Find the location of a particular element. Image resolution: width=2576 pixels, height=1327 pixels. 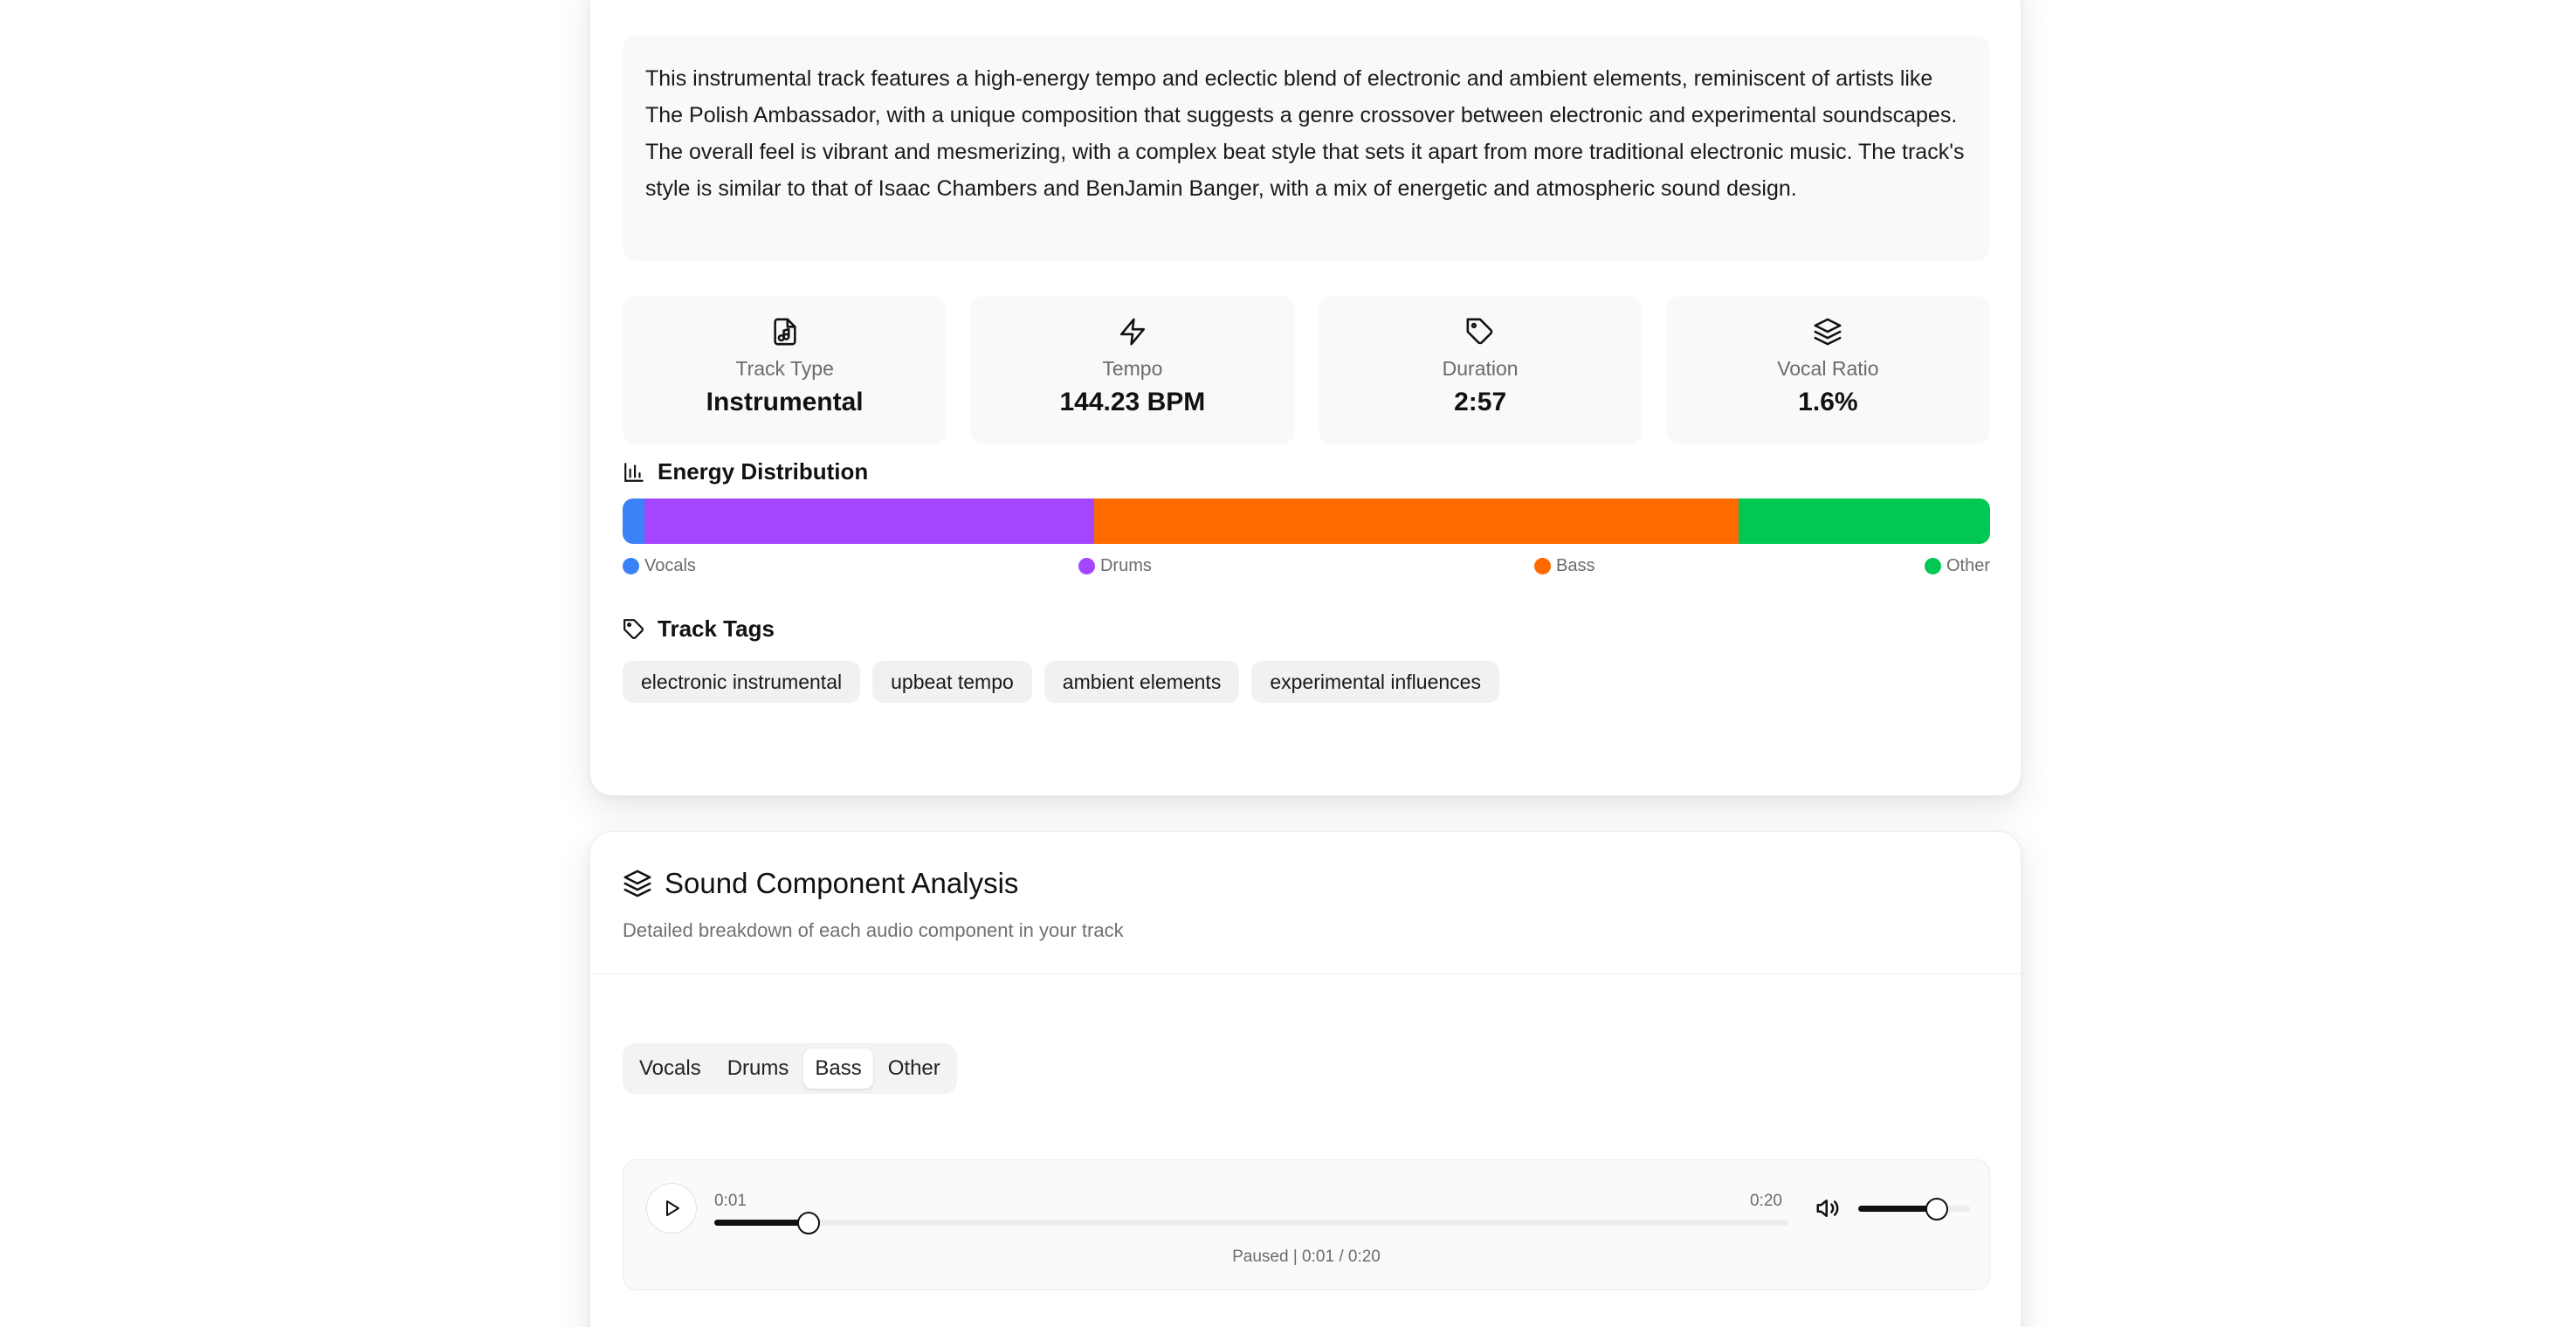

legend-item-other: Other is located at coordinates (1957, 566).